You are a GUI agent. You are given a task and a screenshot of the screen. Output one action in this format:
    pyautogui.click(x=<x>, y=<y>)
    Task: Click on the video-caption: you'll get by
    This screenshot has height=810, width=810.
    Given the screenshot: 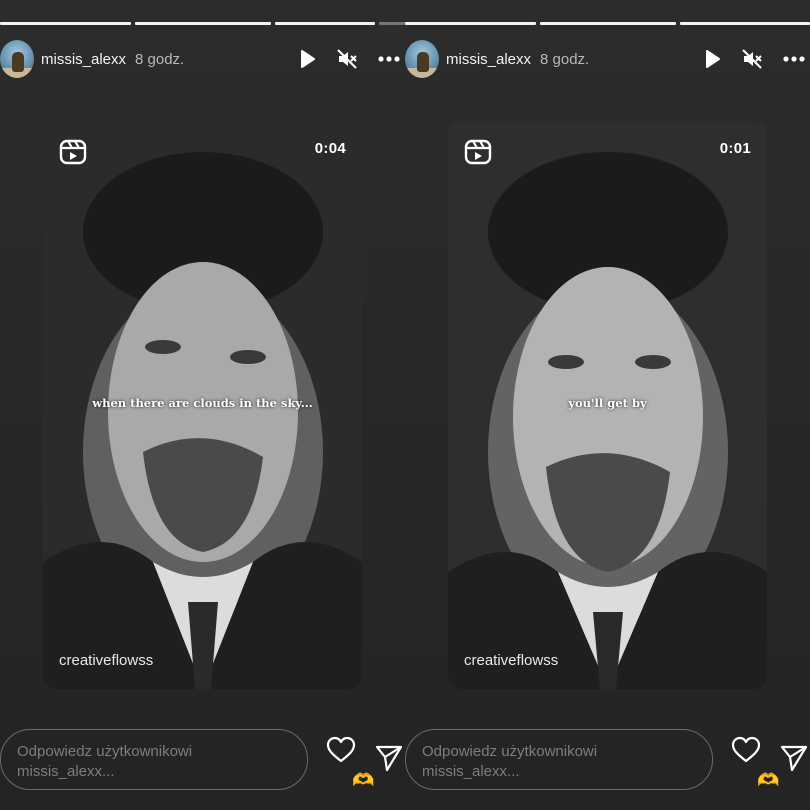 What is the action you would take?
    pyautogui.click(x=607, y=403)
    